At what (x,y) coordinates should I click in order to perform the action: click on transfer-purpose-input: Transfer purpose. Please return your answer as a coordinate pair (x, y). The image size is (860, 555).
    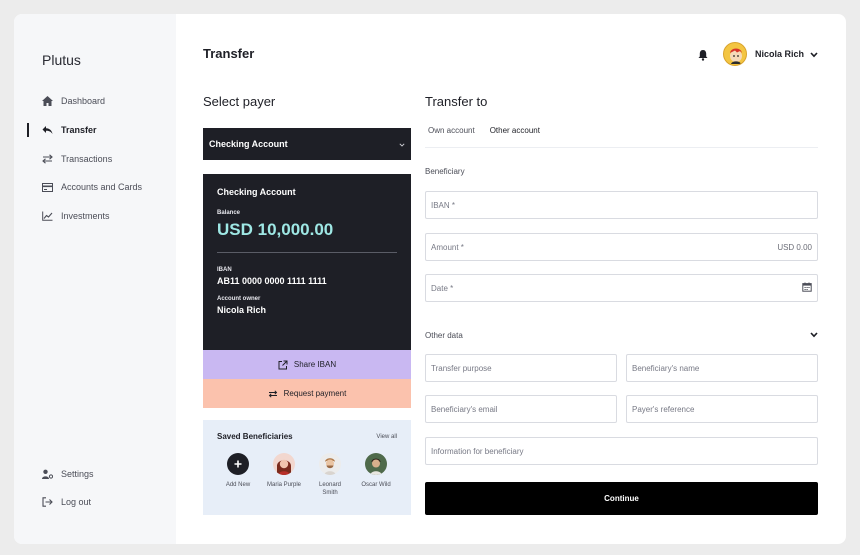
    Looking at the image, I should click on (521, 368).